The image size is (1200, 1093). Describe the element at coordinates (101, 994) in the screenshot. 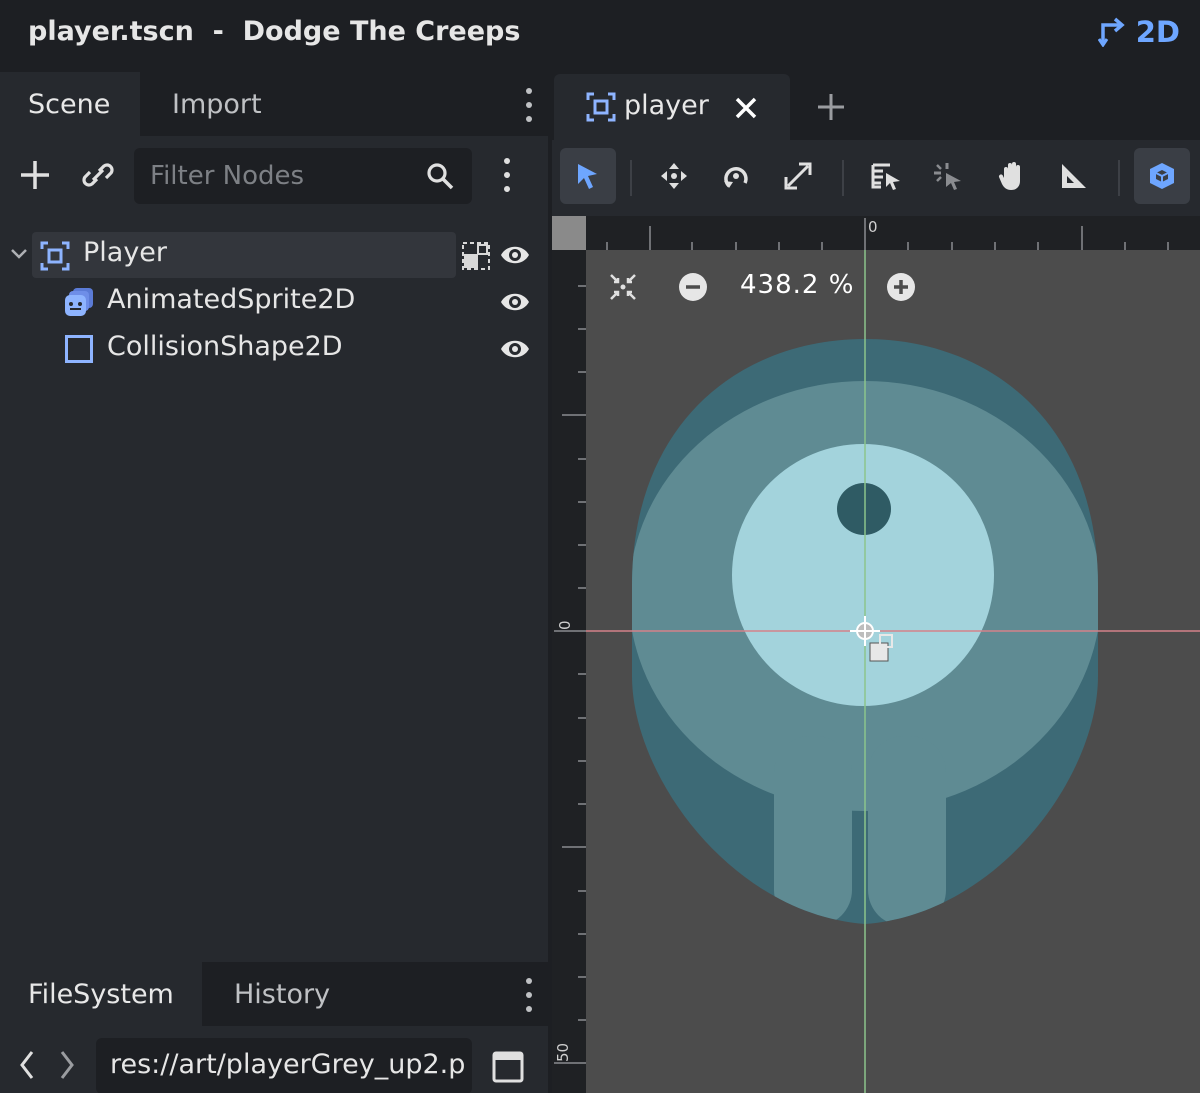

I see `tab-filesystem: FileSystem` at that location.